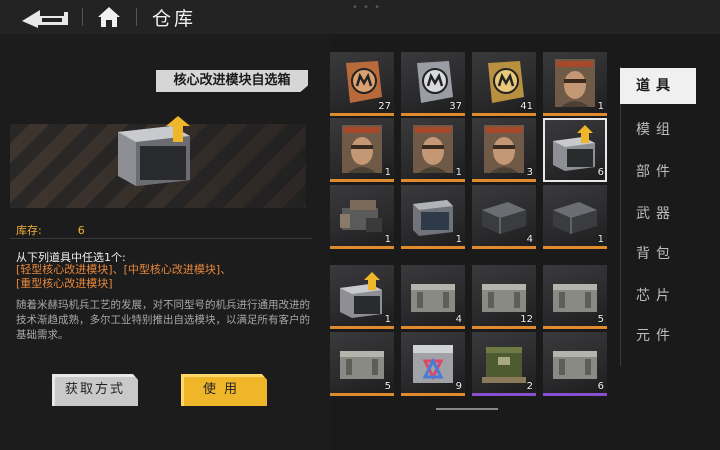 The width and height of the screenshot is (720, 450). Describe the element at coordinates (658, 296) in the screenshot. I see `tab-item: 芯片` at that location.